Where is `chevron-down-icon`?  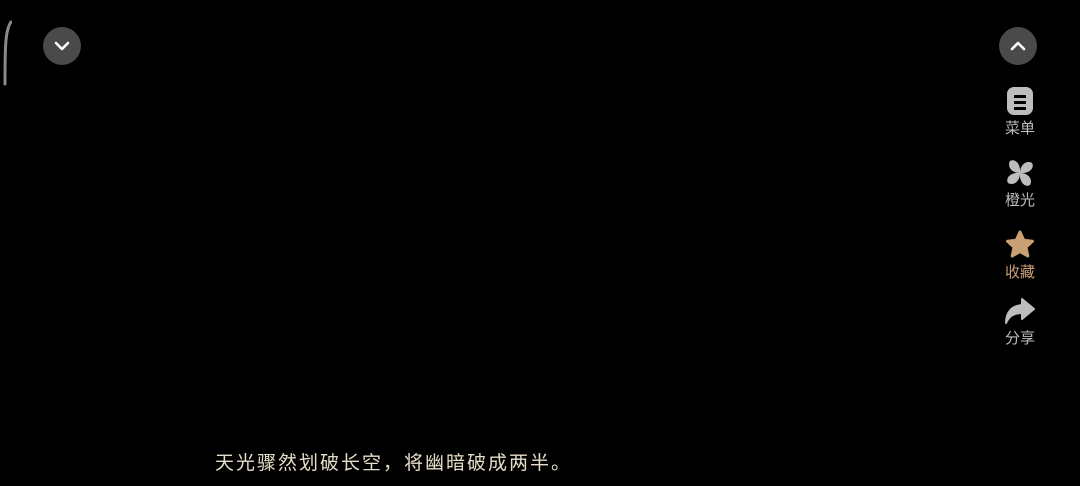
chevron-down-icon is located at coordinates (62, 46).